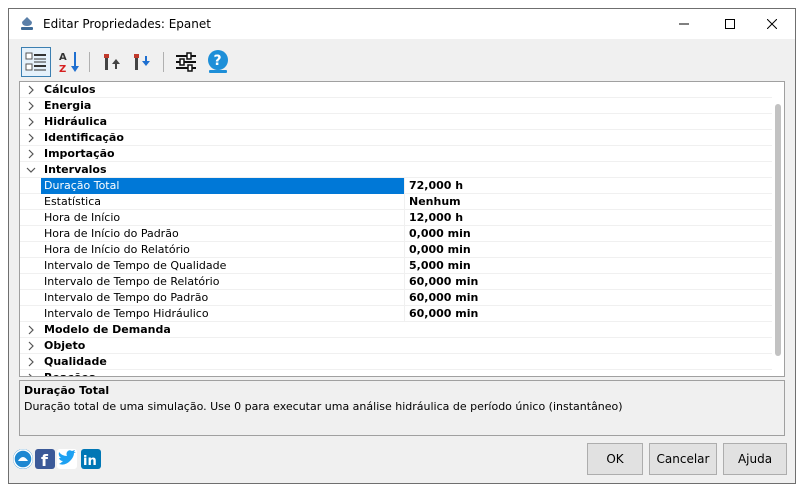  Describe the element at coordinates (755, 459) in the screenshot. I see `help-text-button: Ajuda` at that location.